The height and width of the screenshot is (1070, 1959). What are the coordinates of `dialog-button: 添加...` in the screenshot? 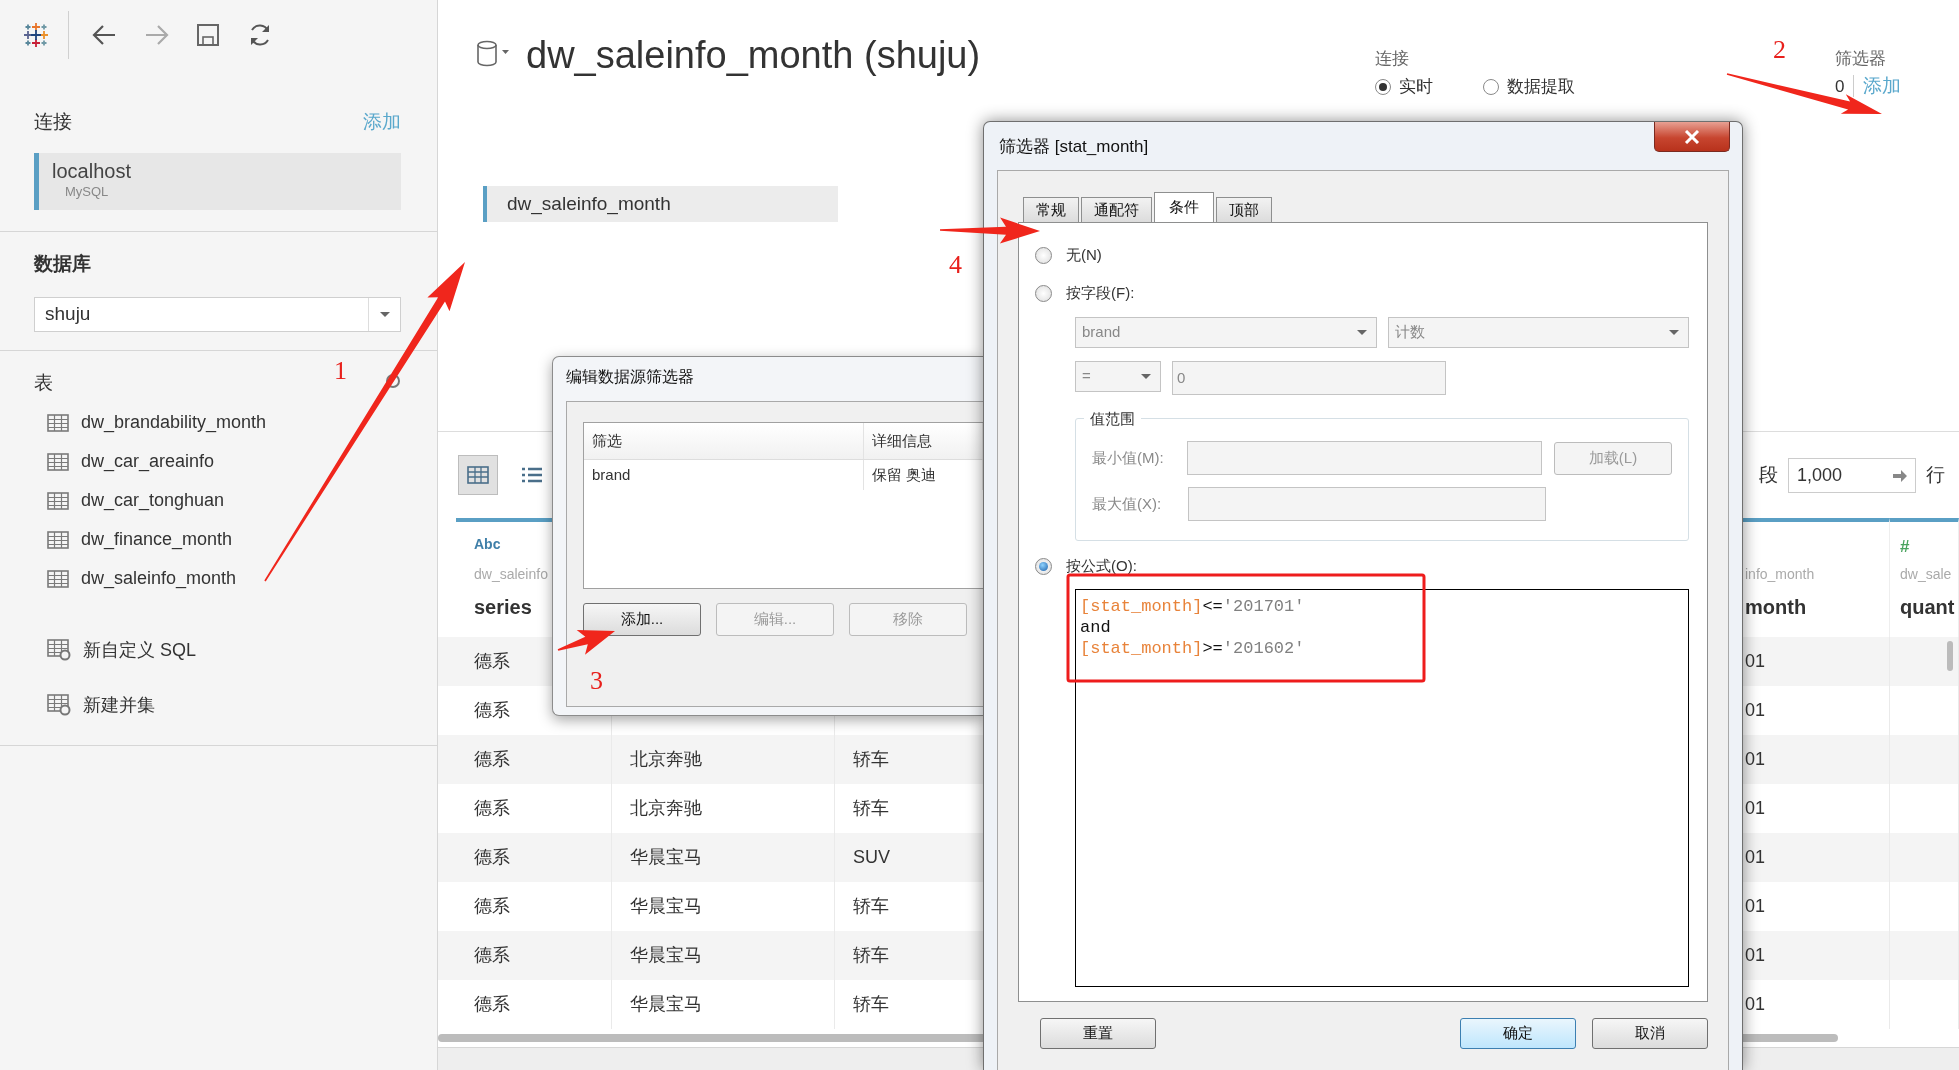 It's located at (642, 619).